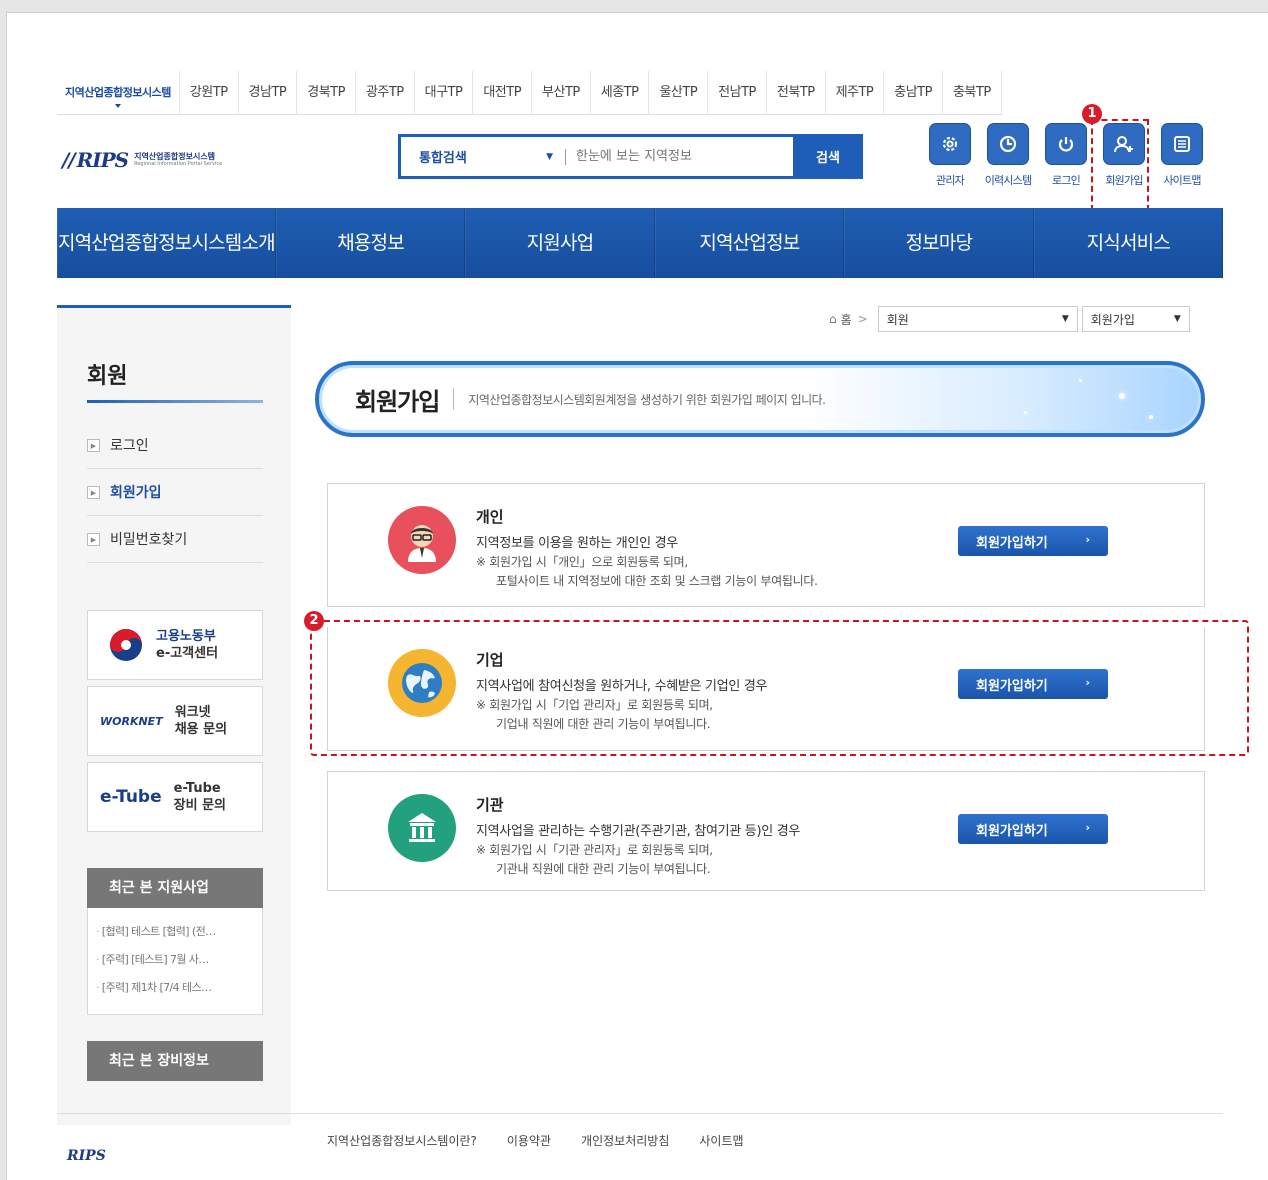 This screenshot has height=1180, width=1268. Describe the element at coordinates (175, 156) in the screenshot. I see `logo-korean-name: 지역산업종합정보시스템` at that location.